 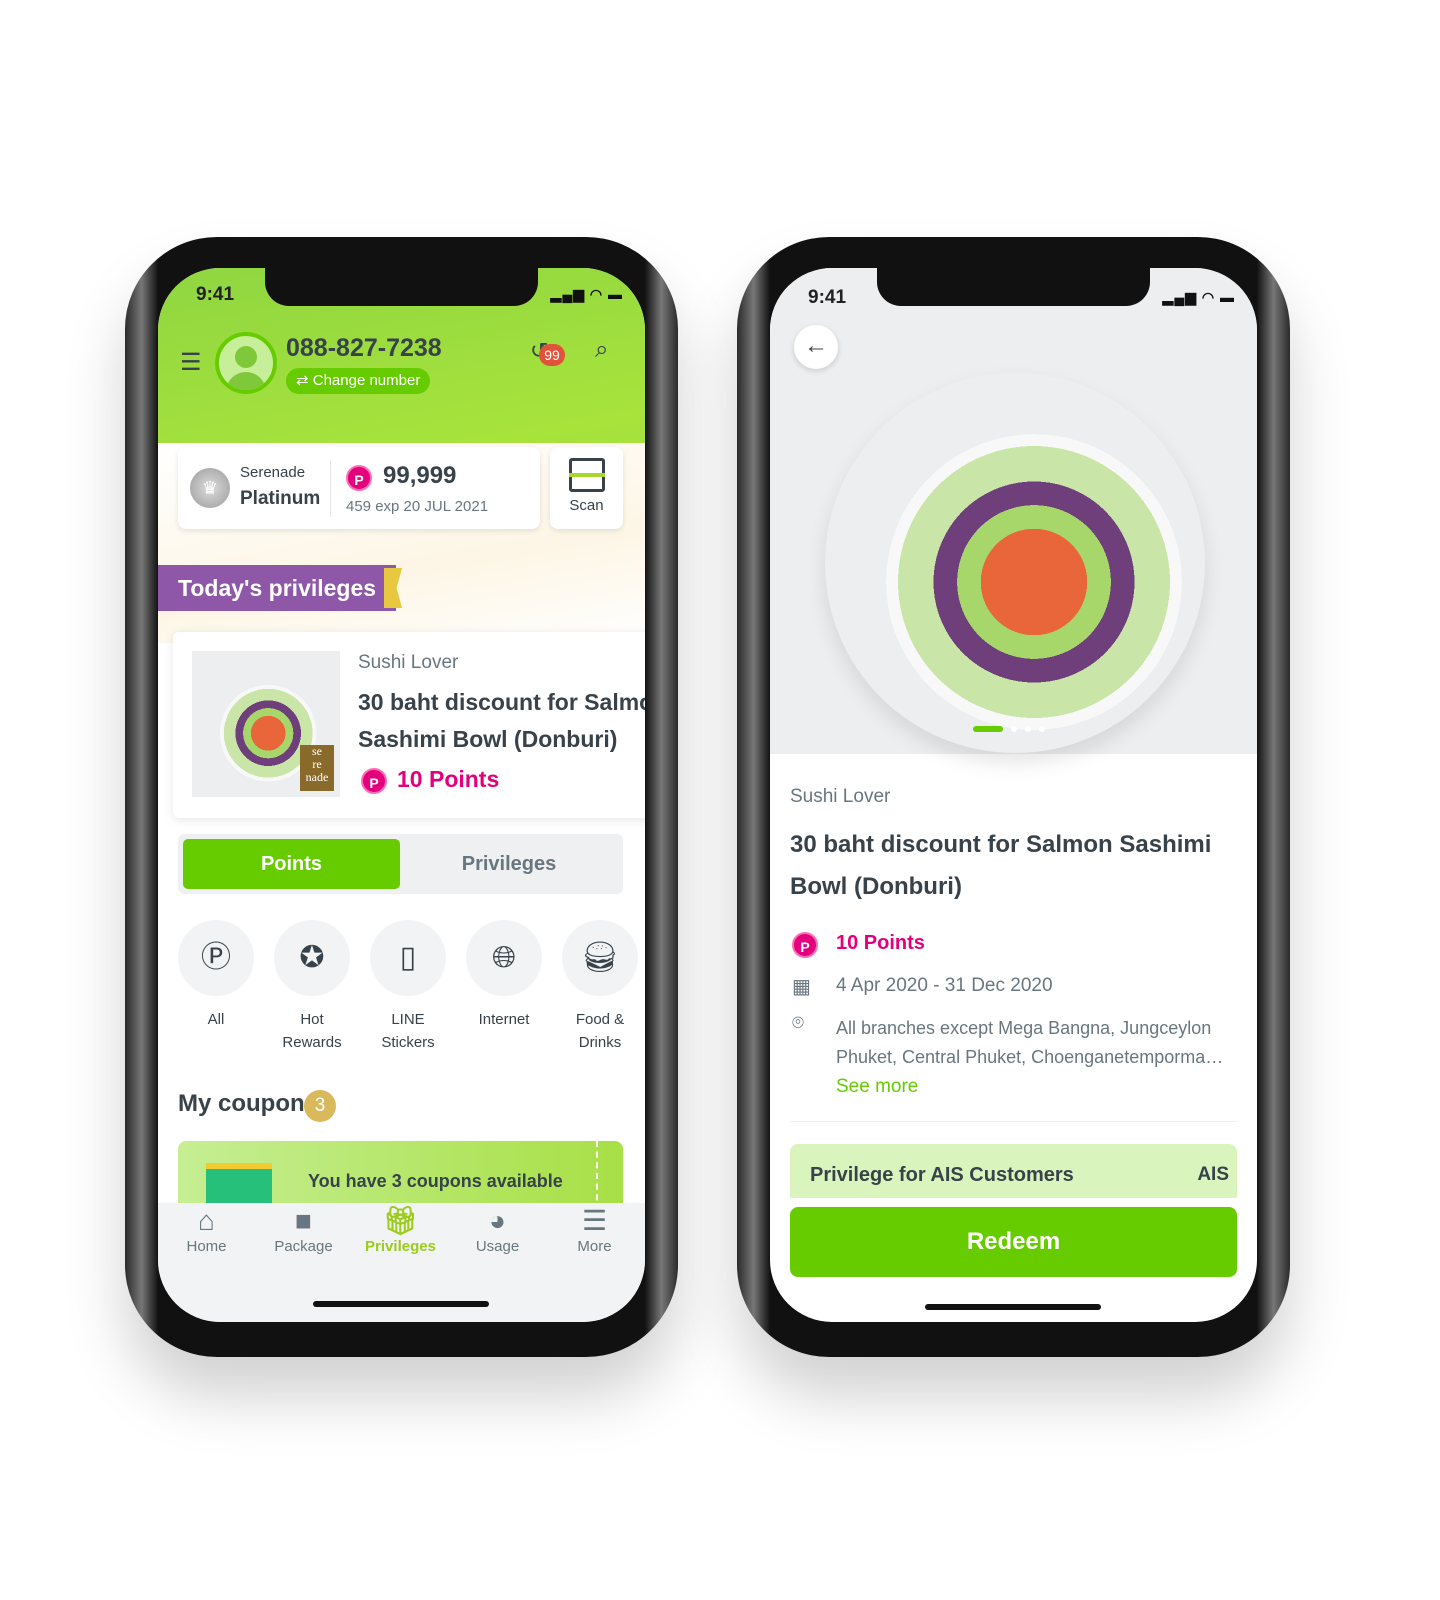 What do you see at coordinates (273, 472) in the screenshot?
I see `tier-brand: Serenade` at bounding box center [273, 472].